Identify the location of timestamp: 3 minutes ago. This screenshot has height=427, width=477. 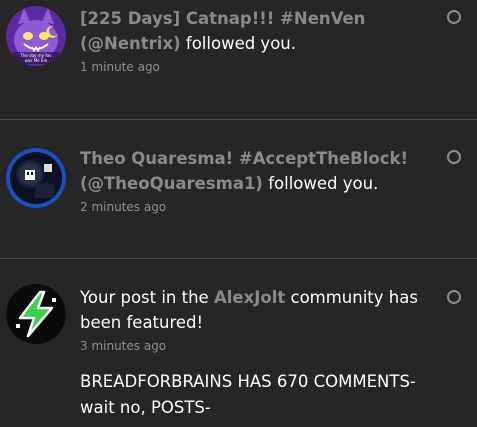
(123, 346).